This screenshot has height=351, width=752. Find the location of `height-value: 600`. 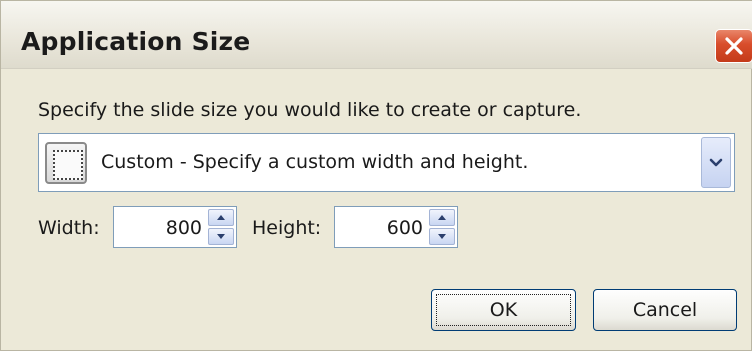

height-value: 600 is located at coordinates (405, 228).